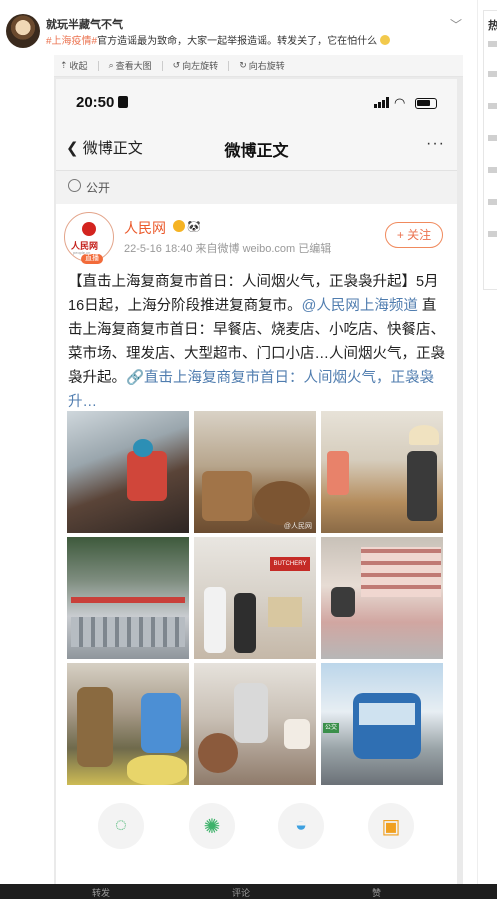 This screenshot has width=497, height=899. Describe the element at coordinates (64, 65) in the screenshot. I see `collapse-icon: ⇡` at that location.